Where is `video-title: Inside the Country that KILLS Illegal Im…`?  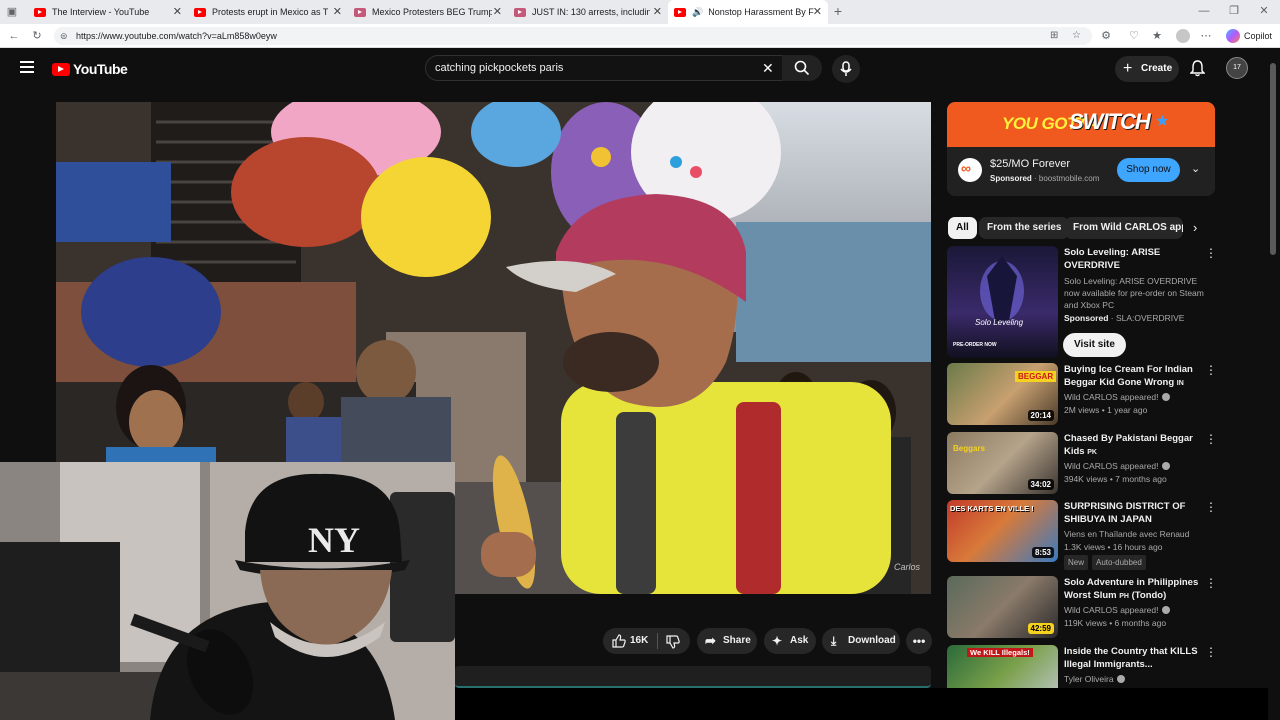 video-title: Inside the Country that KILLS Illegal Im… is located at coordinates (1133, 658).